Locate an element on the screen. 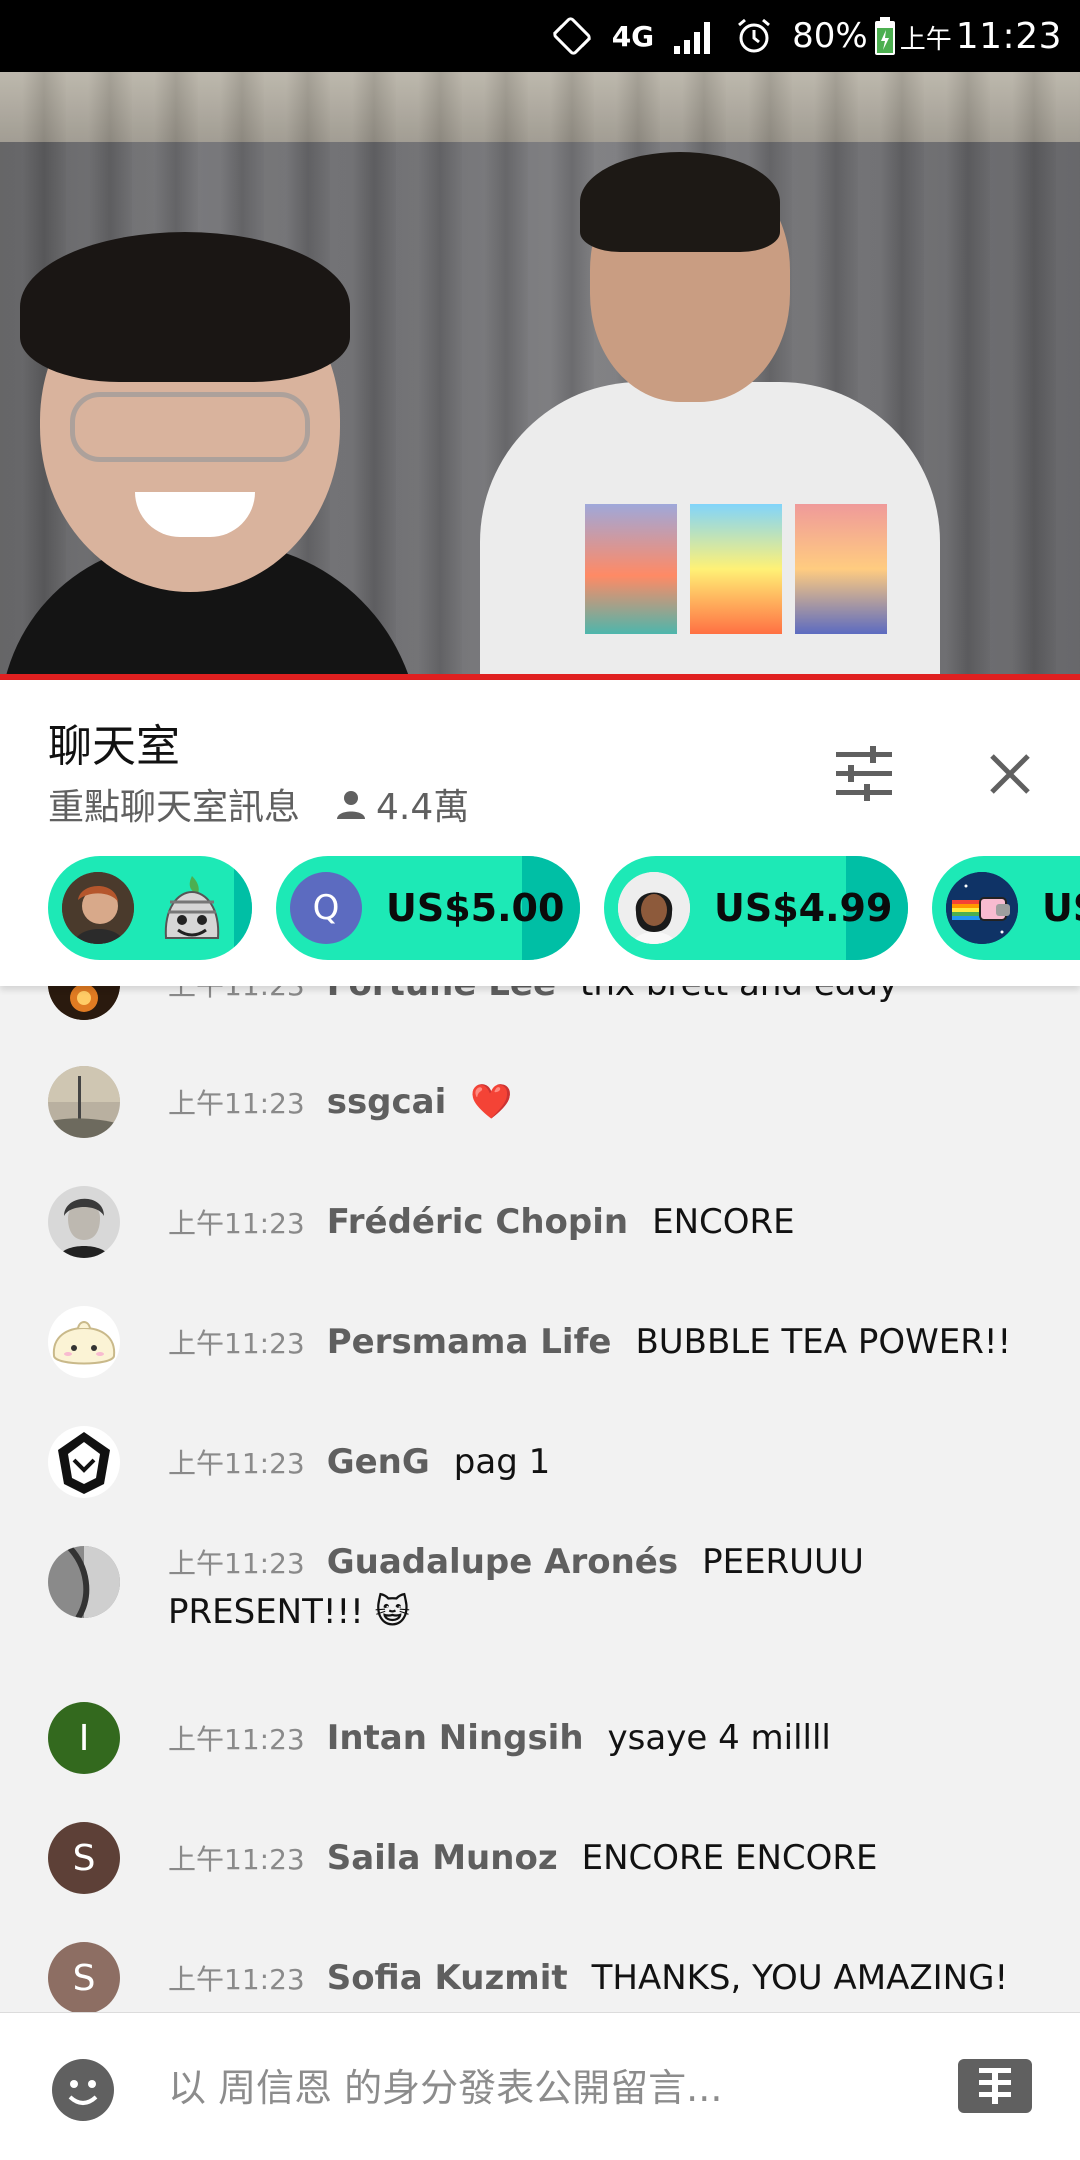 The image size is (1080, 2160). chat-message-line: 上午11:23 Fortune Lee thx brett and eddy is located at coordinates (604, 998).